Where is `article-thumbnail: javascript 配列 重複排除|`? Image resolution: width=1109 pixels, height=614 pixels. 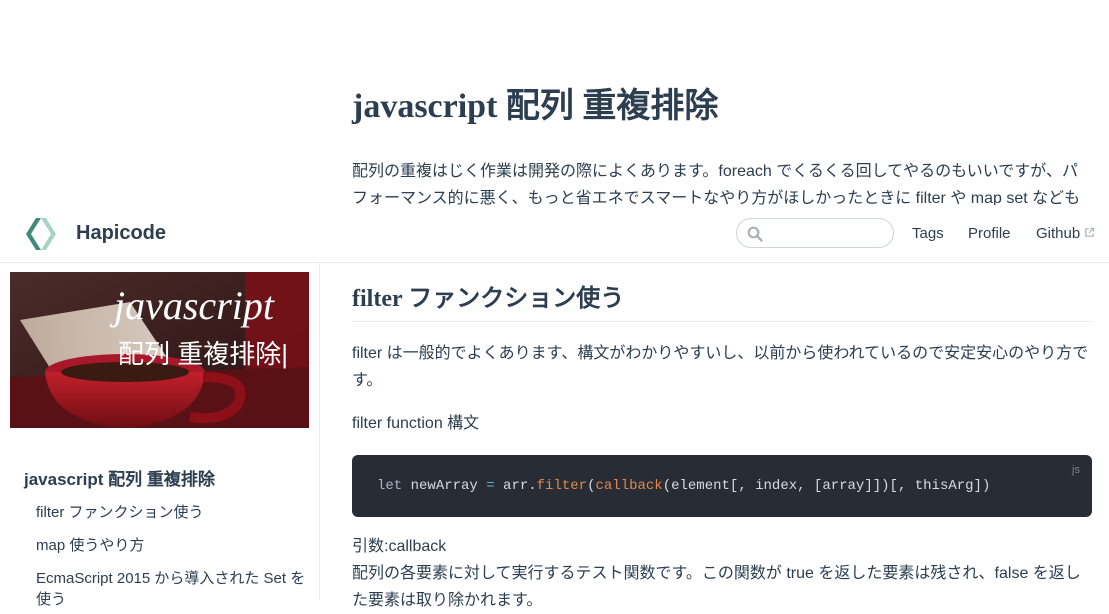
article-thumbnail: javascript 配列 重複排除| is located at coordinates (159, 350).